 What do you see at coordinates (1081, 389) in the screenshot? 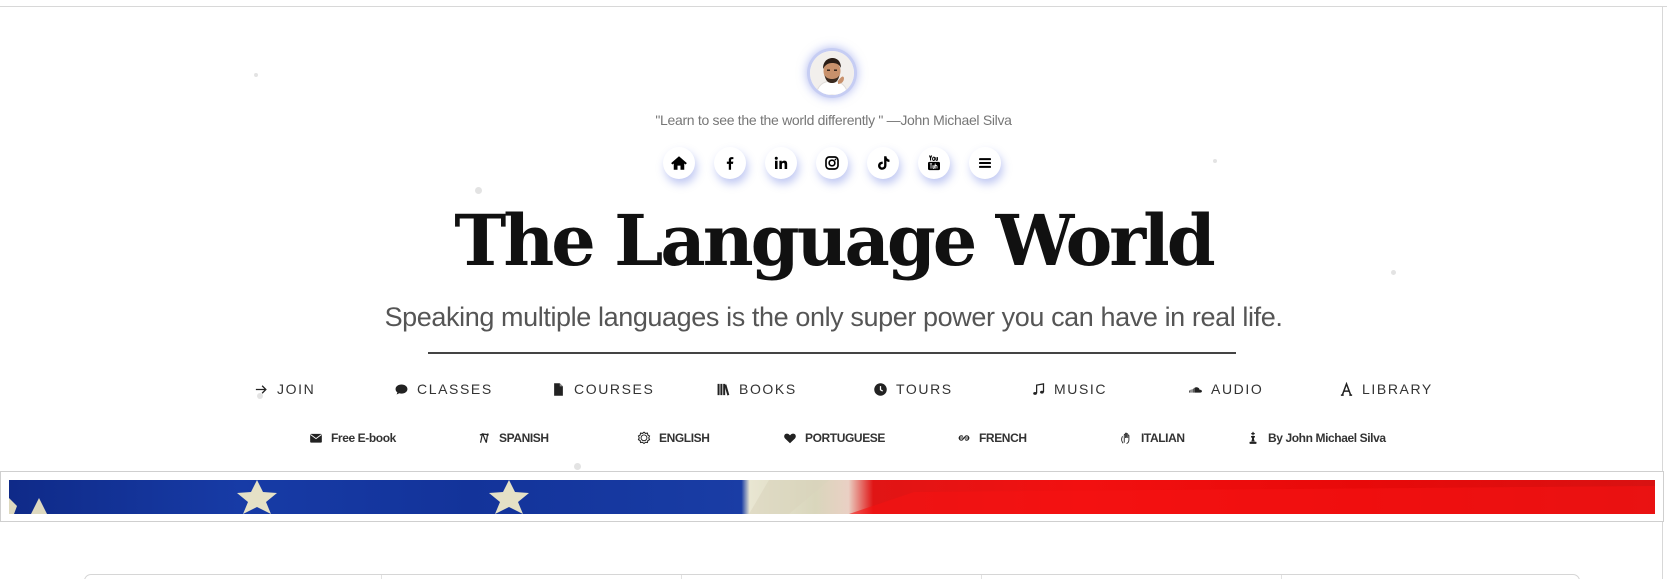
I see `nav-music-label: MUSIC` at bounding box center [1081, 389].